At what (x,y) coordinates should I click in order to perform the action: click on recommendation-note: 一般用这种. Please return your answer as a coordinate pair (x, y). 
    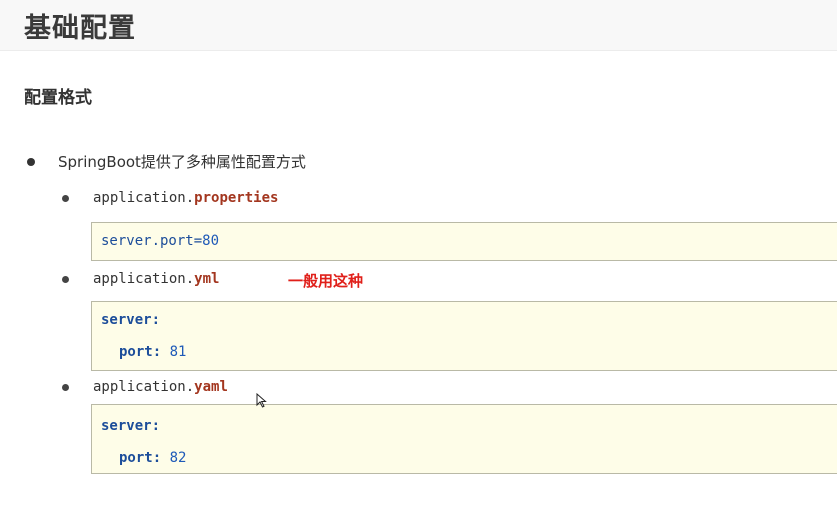
    Looking at the image, I should click on (326, 281).